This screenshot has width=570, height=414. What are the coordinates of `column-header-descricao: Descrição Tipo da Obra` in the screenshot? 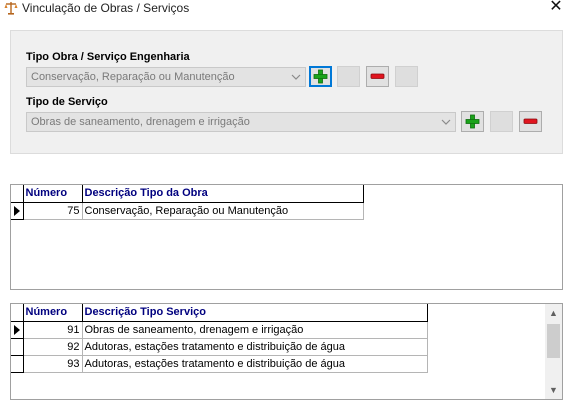 It's located at (223, 194).